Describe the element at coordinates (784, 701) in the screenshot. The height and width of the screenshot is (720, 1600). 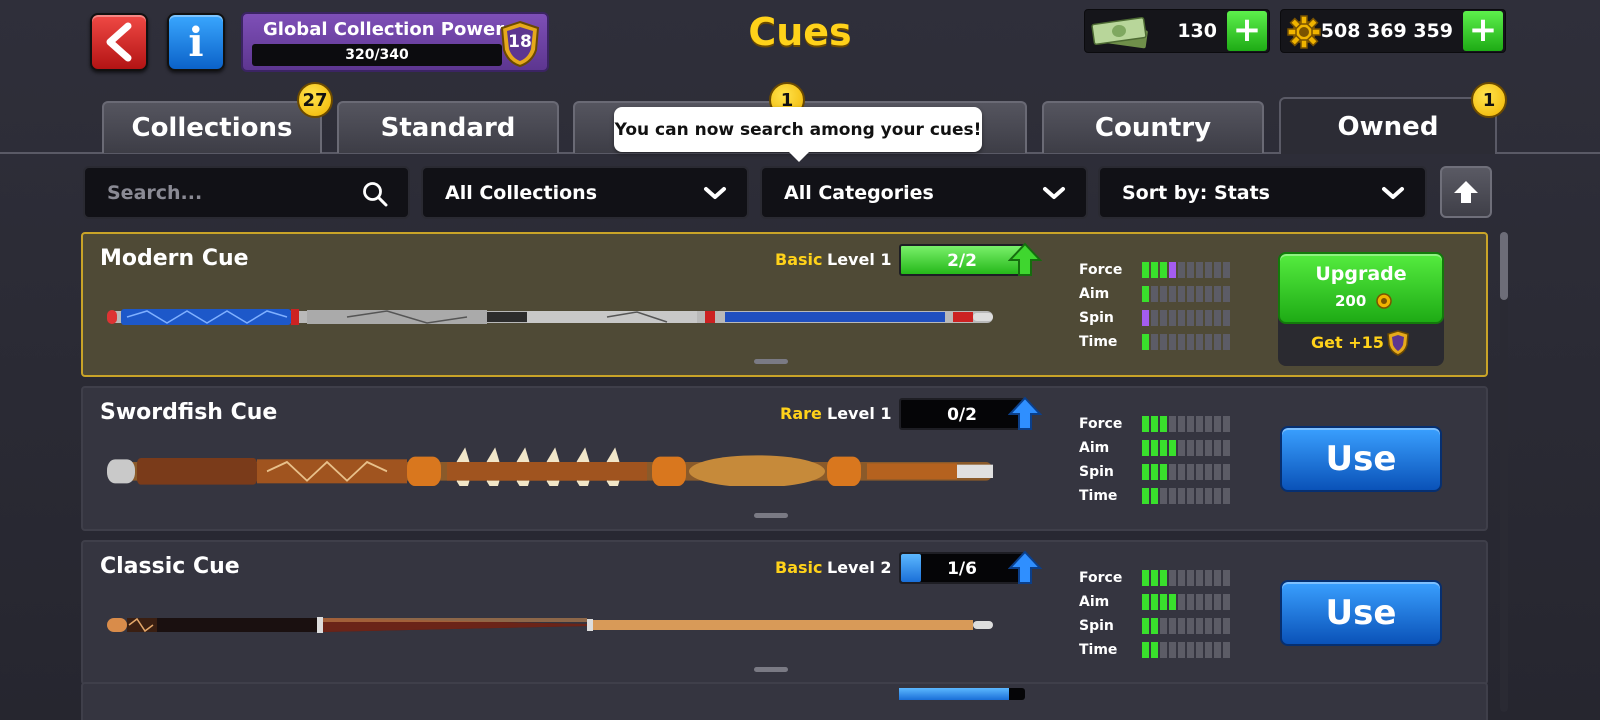
I see `cue-card-partial` at that location.